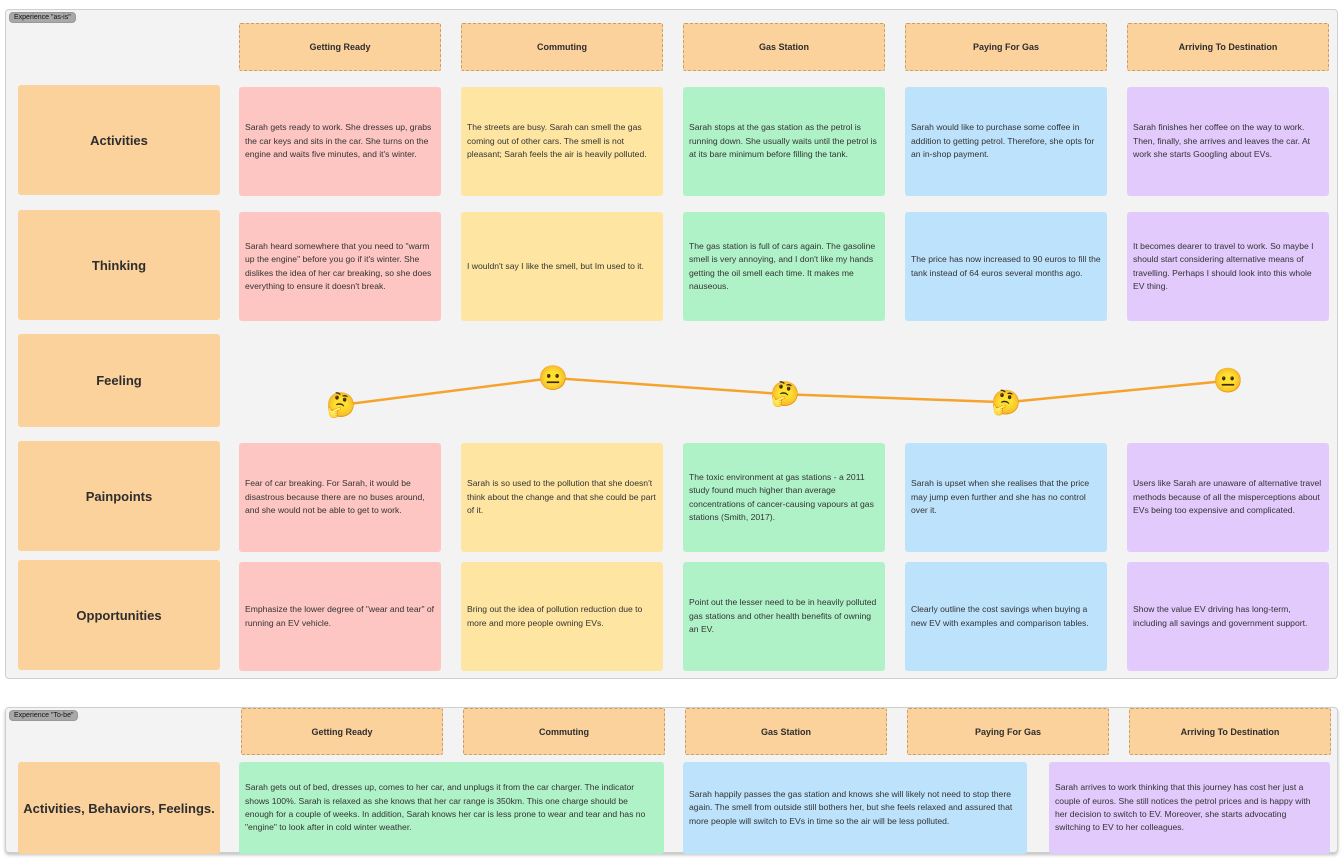  What do you see at coordinates (119, 496) in the screenshot?
I see `row-label: Painpoints` at bounding box center [119, 496].